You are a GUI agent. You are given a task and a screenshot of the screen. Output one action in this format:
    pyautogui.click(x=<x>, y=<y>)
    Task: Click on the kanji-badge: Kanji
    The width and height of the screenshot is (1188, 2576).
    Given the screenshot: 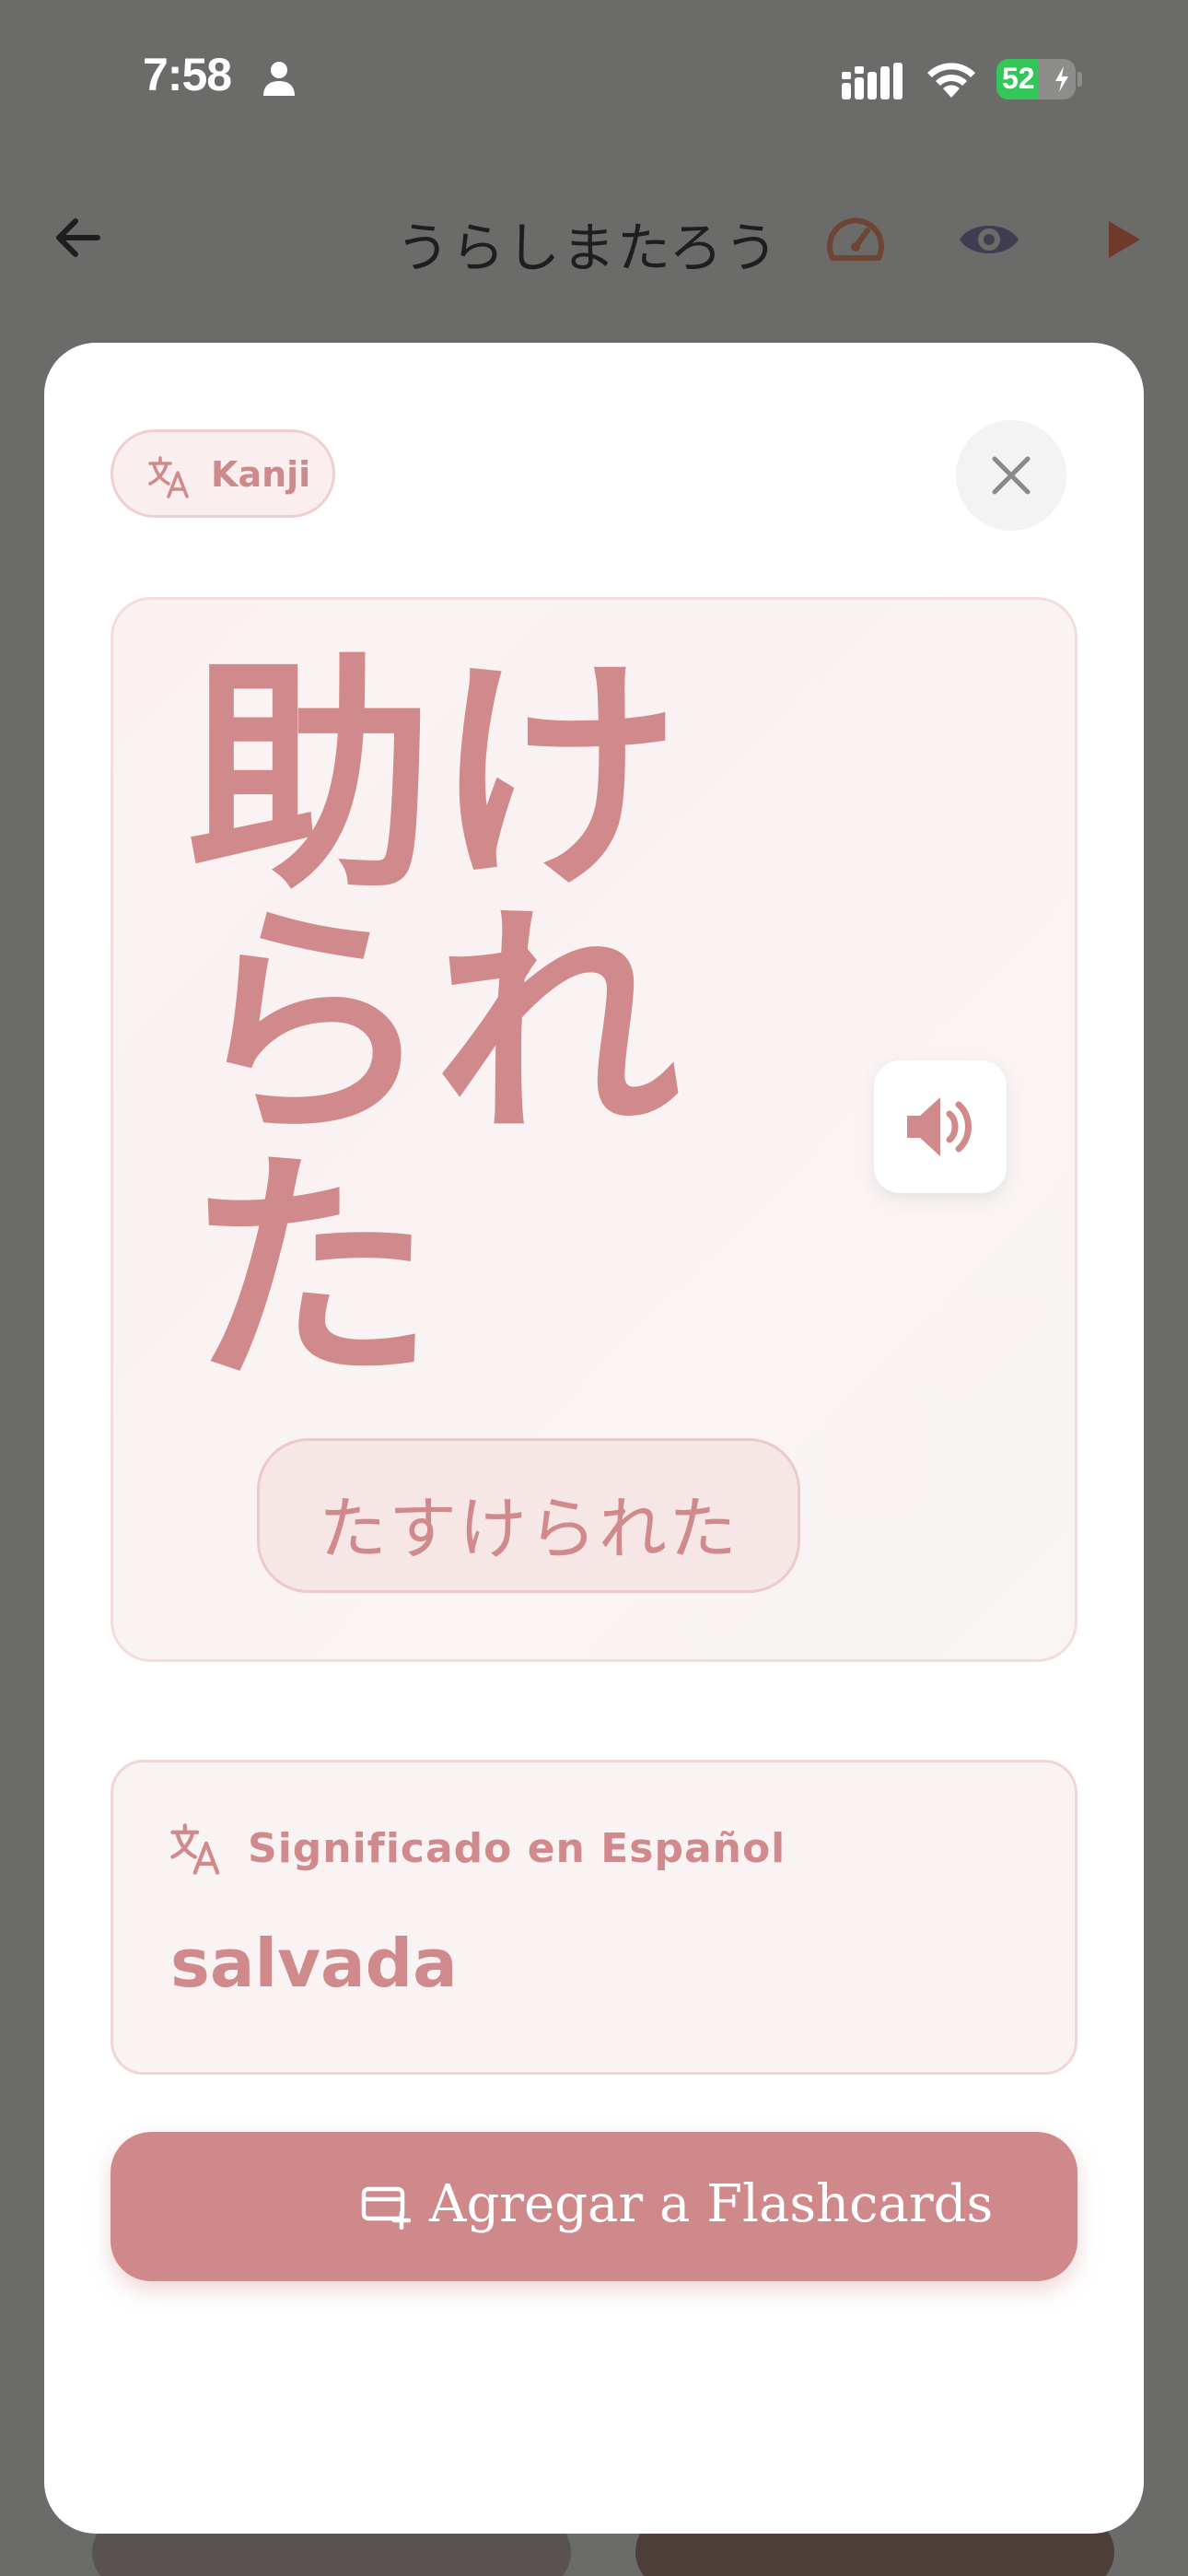 What is the action you would take?
    pyautogui.click(x=223, y=473)
    